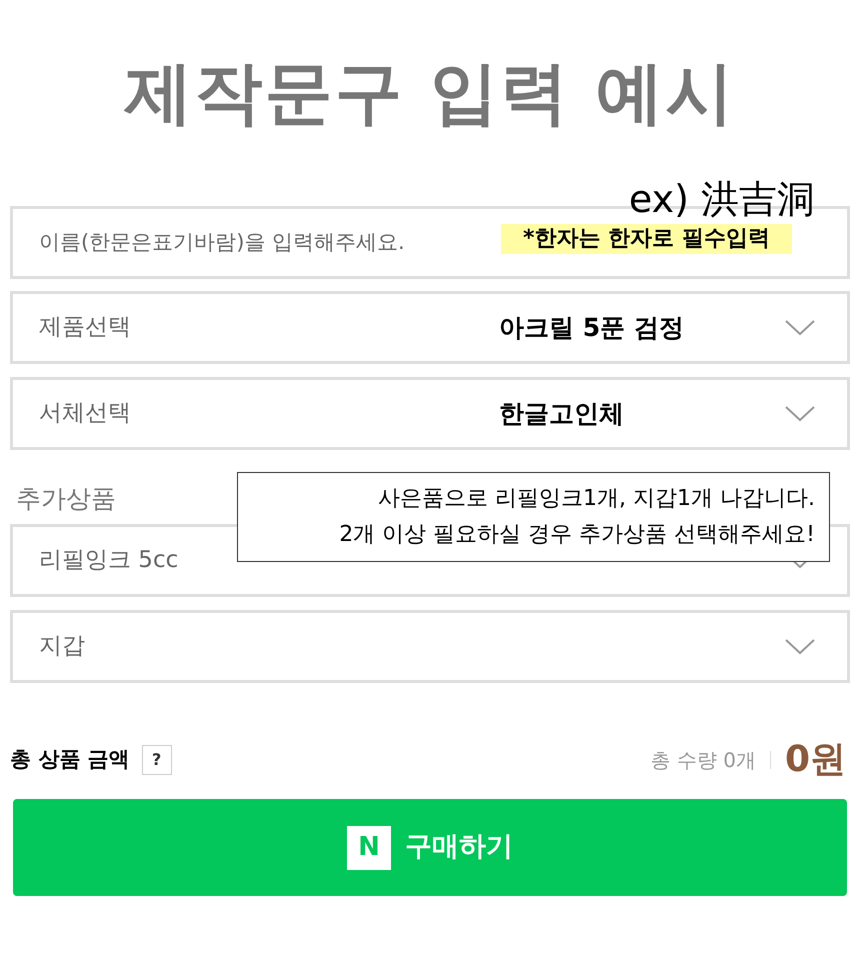 This screenshot has height=954, width=860. I want to click on page-title: 제작문구 입력 예시, so click(430, 94).